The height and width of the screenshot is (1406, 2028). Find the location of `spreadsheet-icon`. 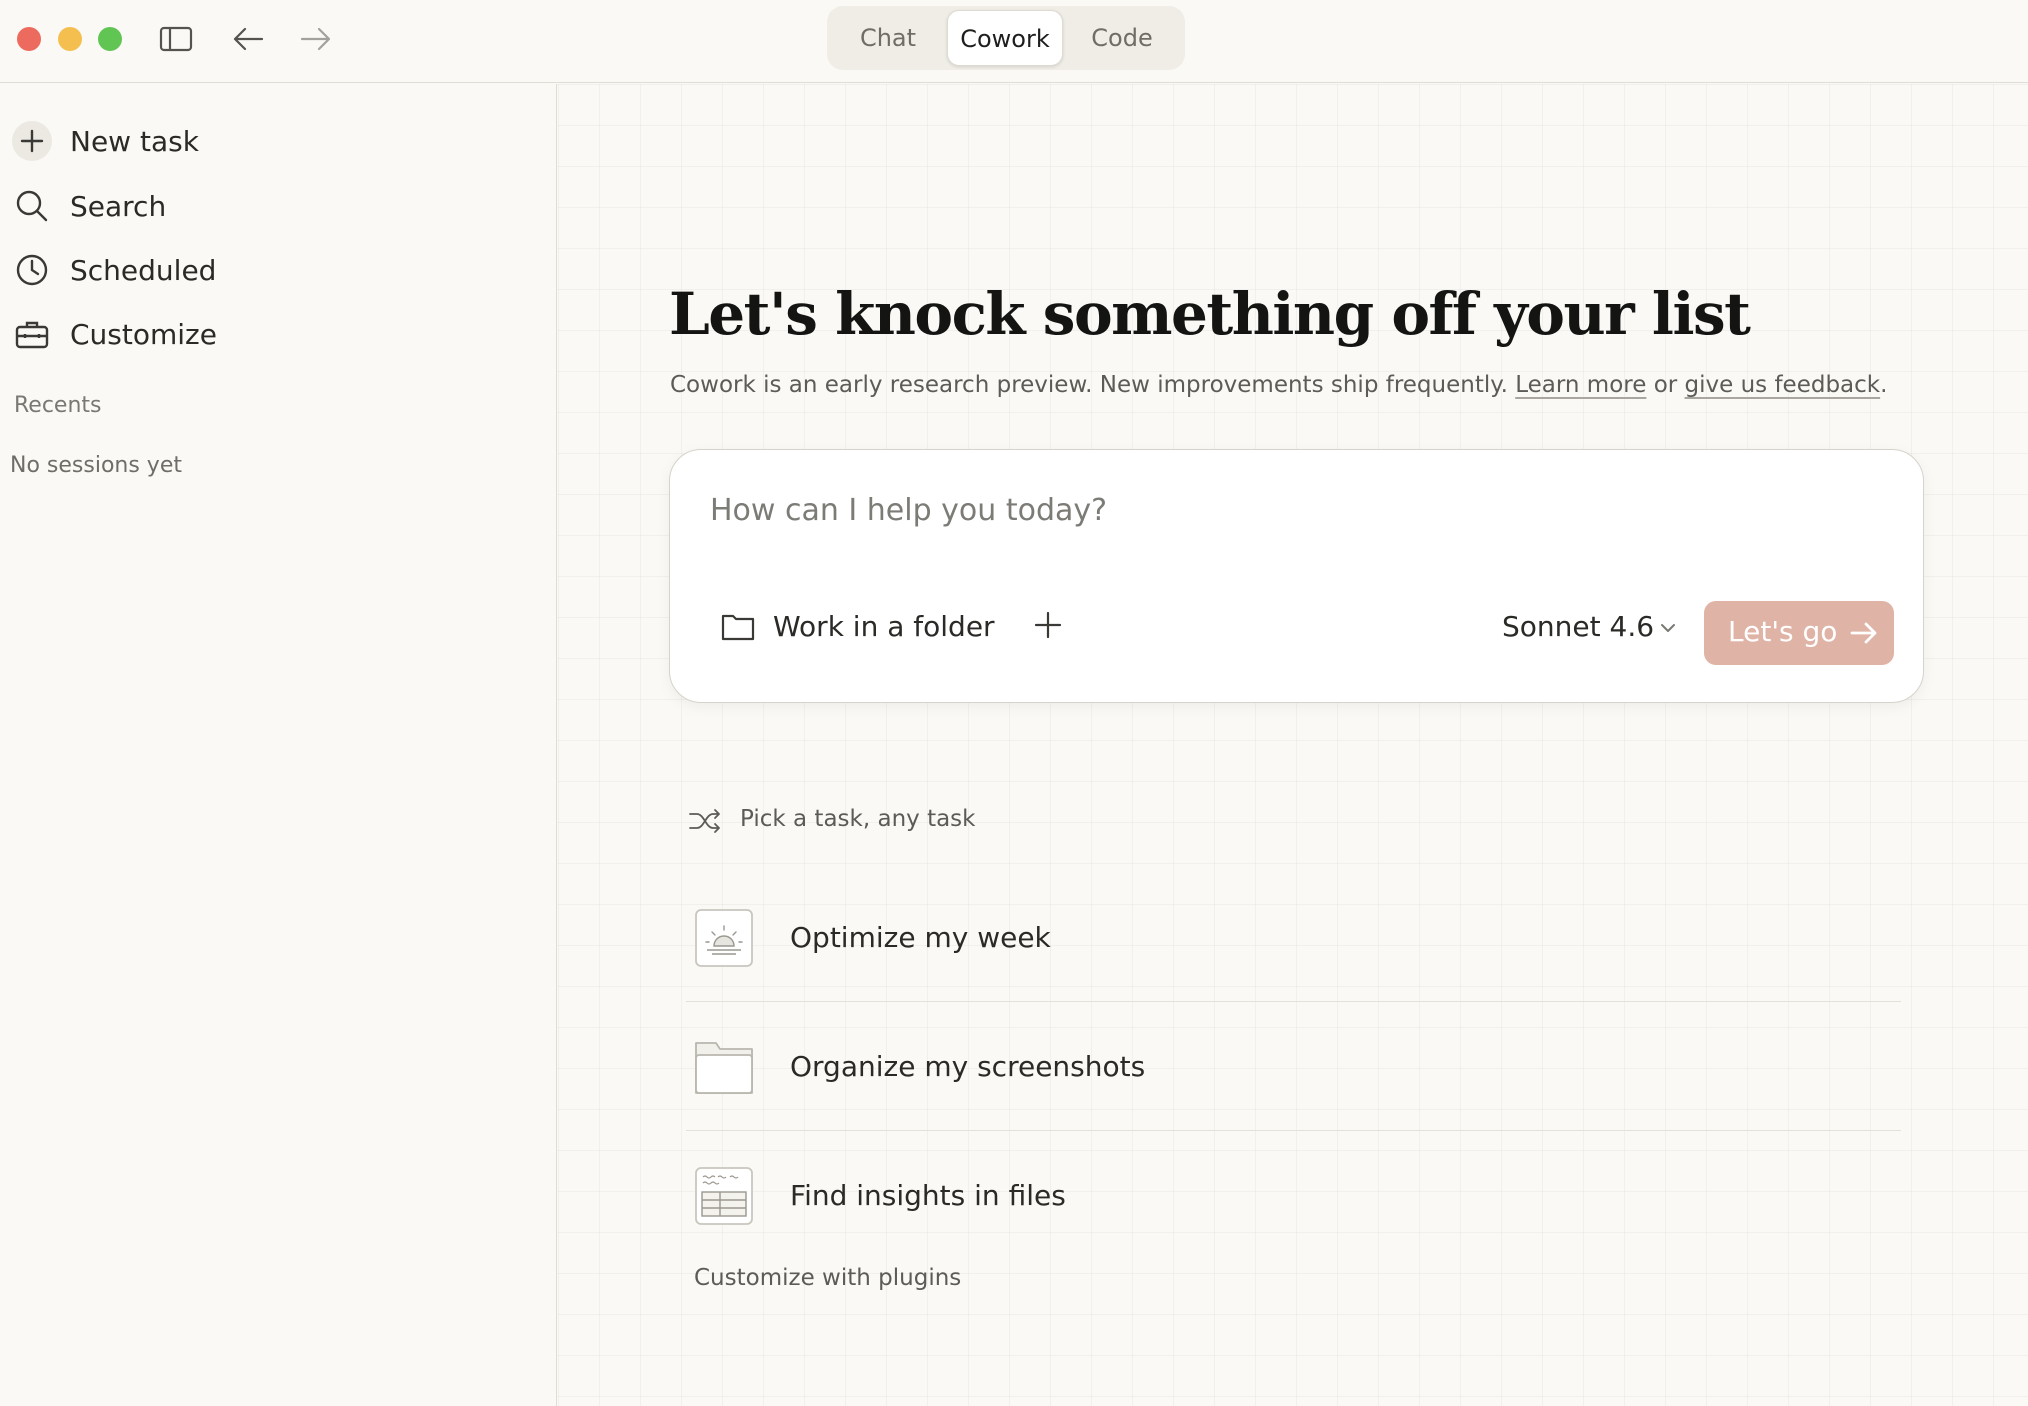

spreadsheet-icon is located at coordinates (724, 1196).